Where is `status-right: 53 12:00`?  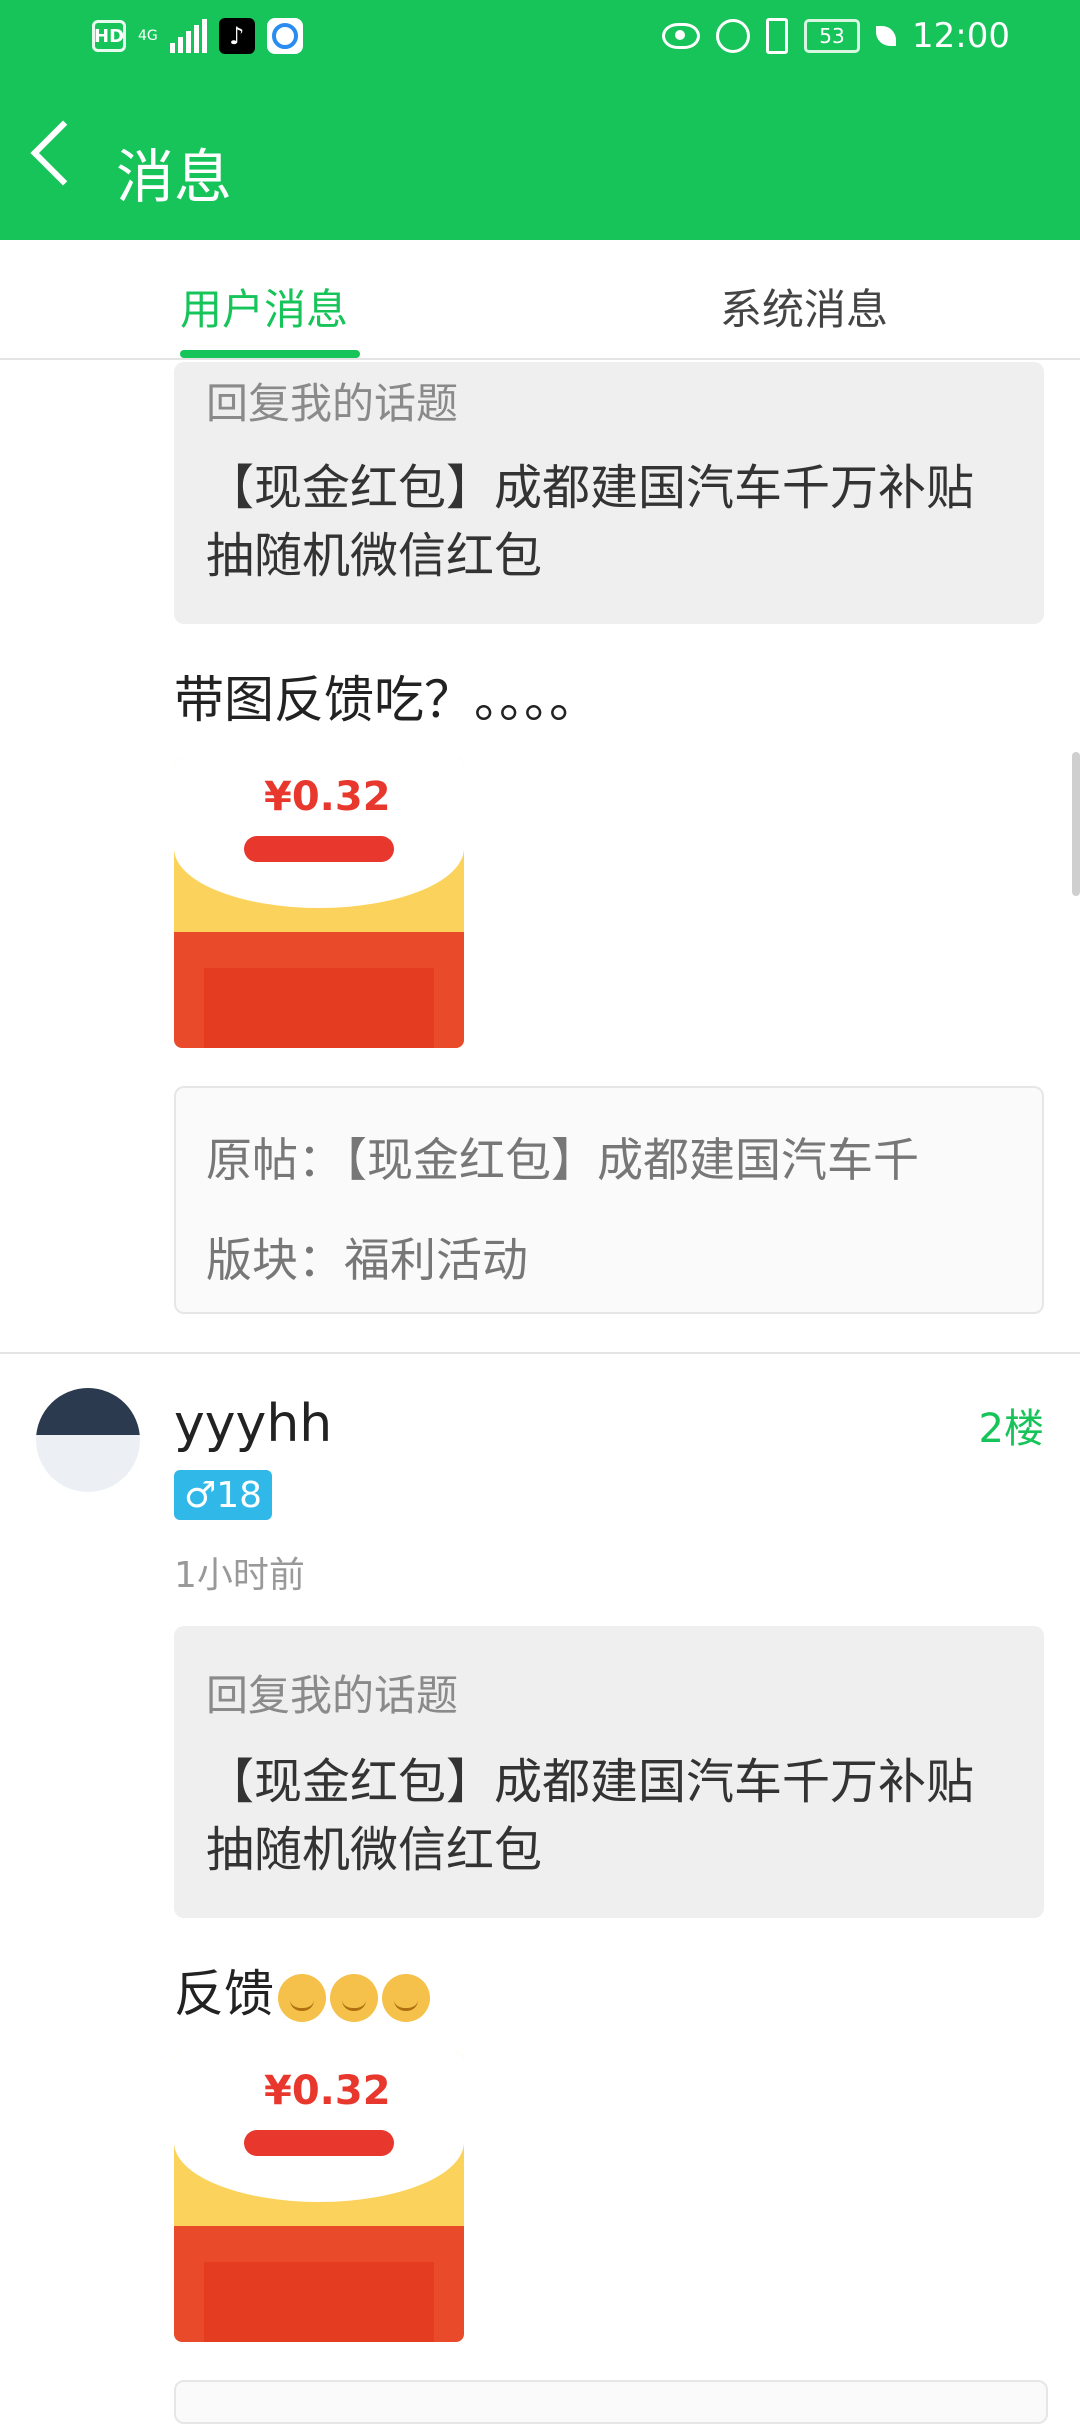 status-right: 53 12:00 is located at coordinates (836, 36).